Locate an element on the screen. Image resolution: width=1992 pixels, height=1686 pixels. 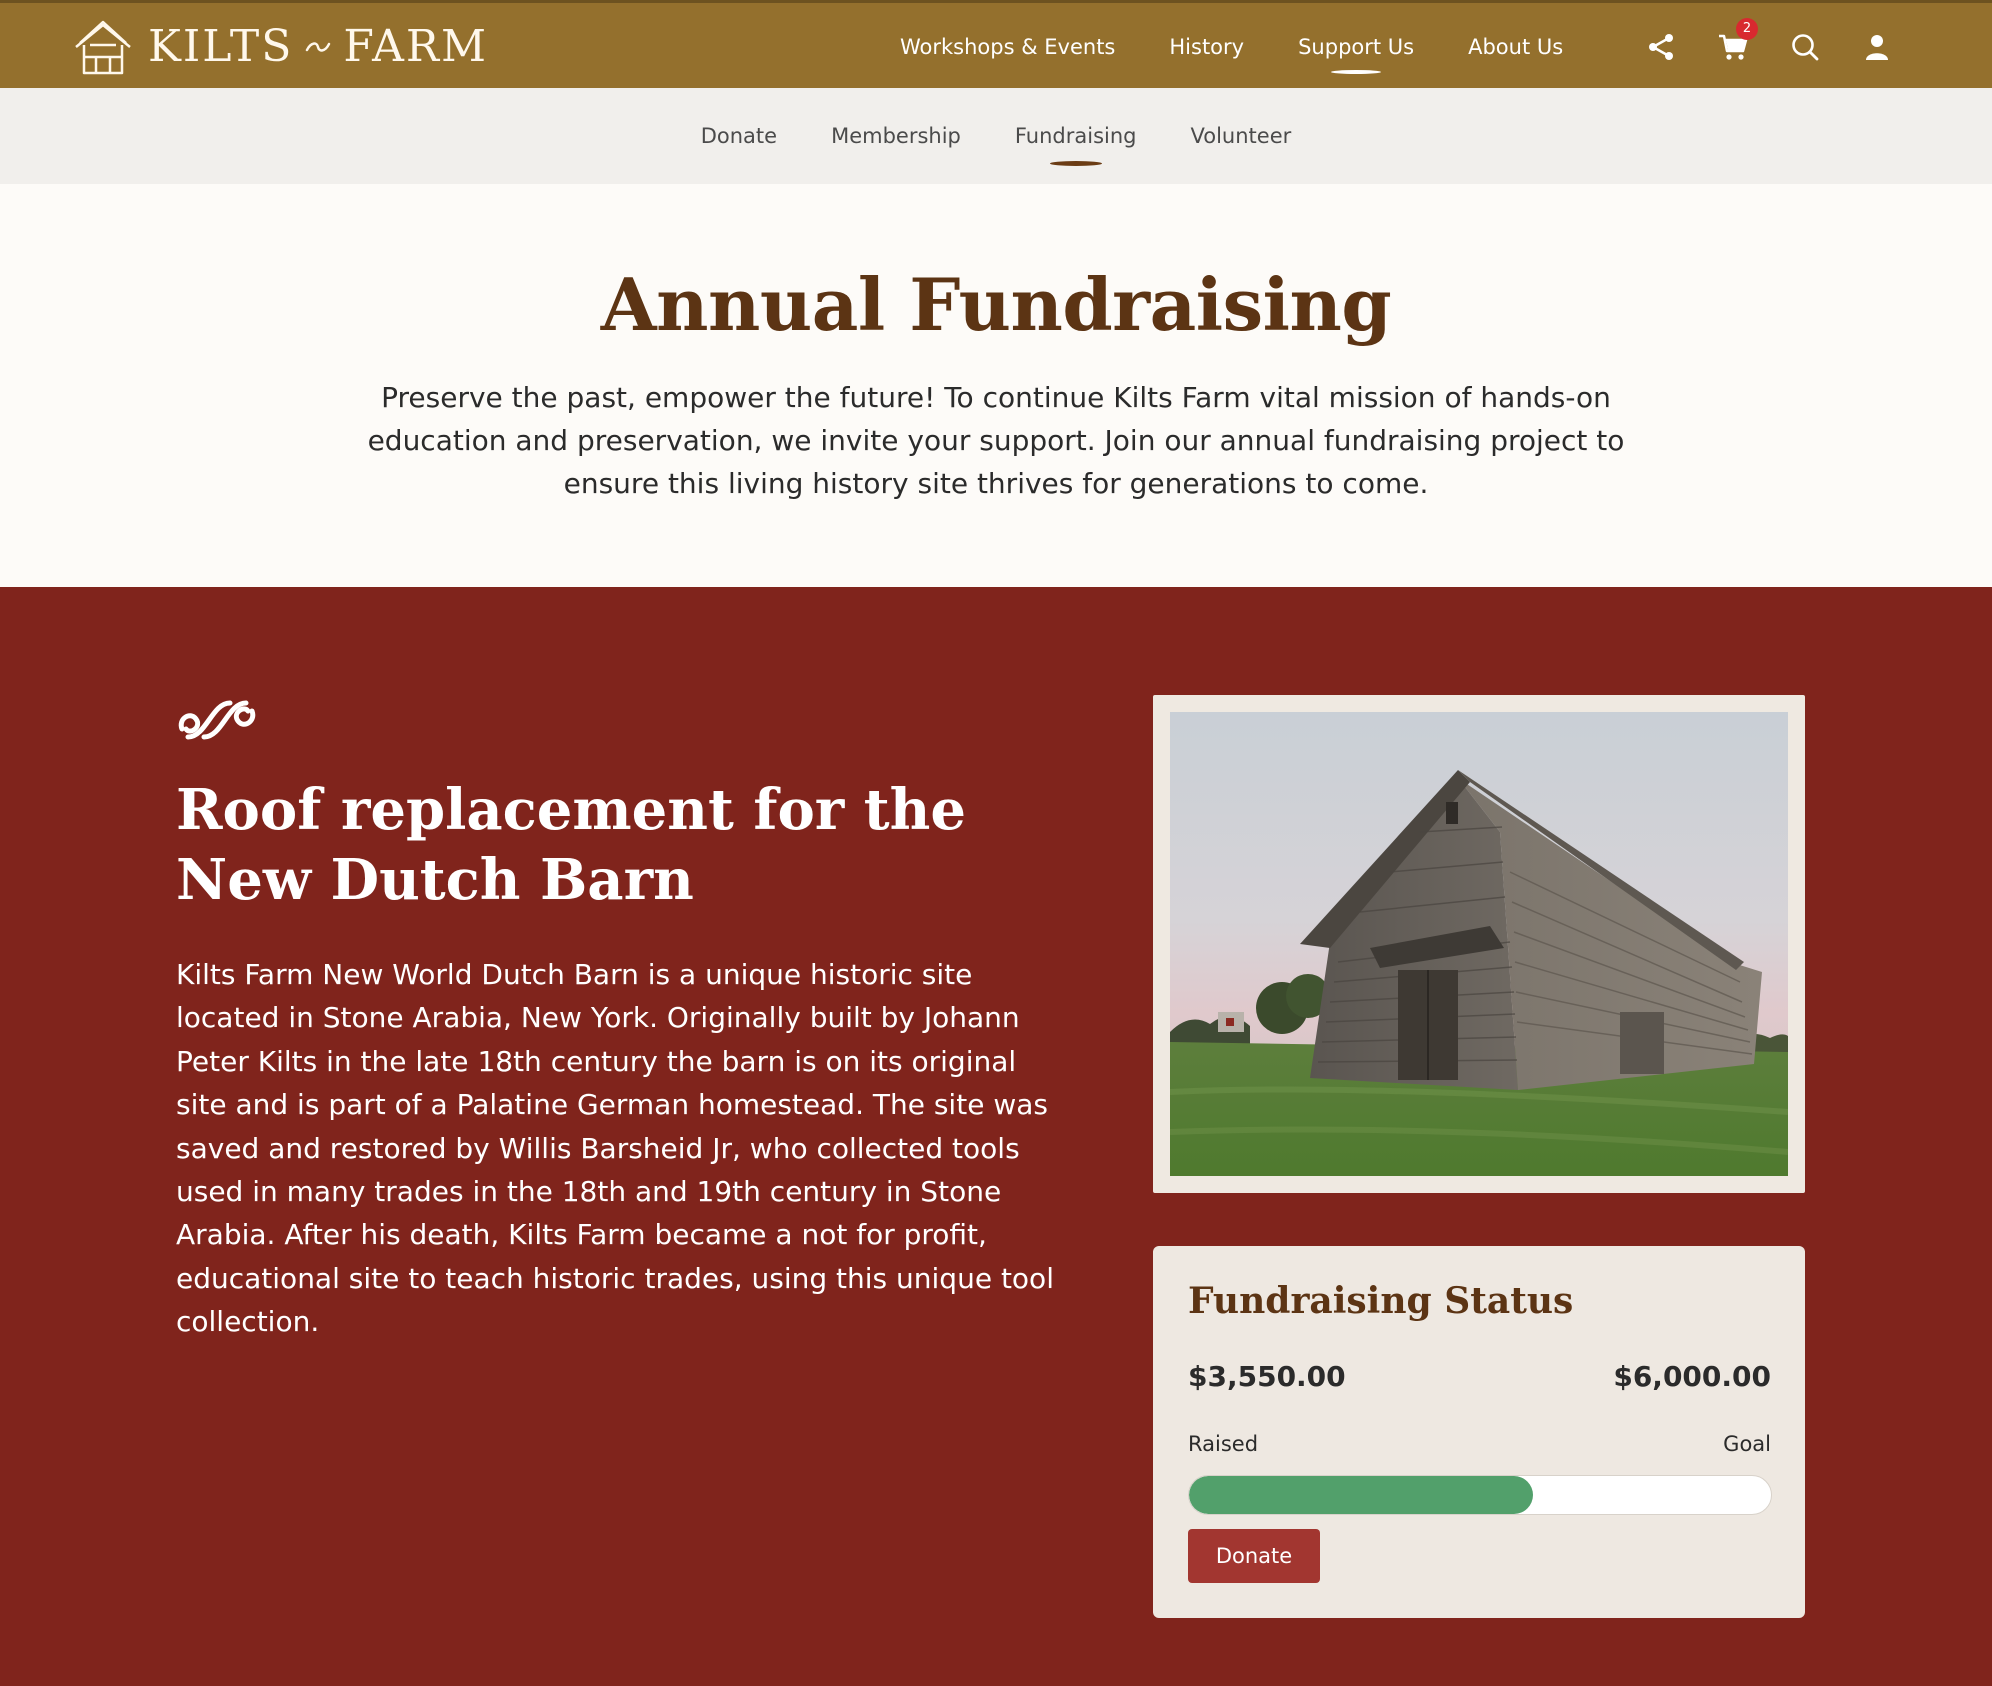
barn-photo-frame is located at coordinates (1479, 944).